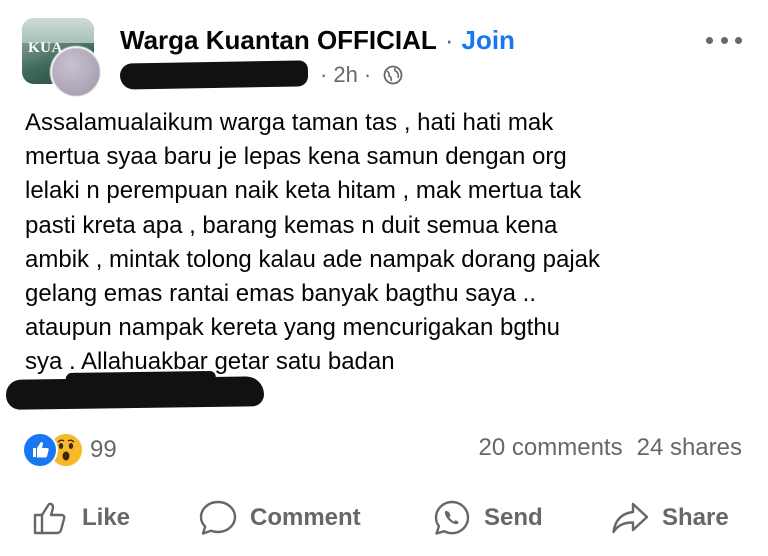 This screenshot has height=556, width=768. I want to click on like-button: Like, so click(80, 518).